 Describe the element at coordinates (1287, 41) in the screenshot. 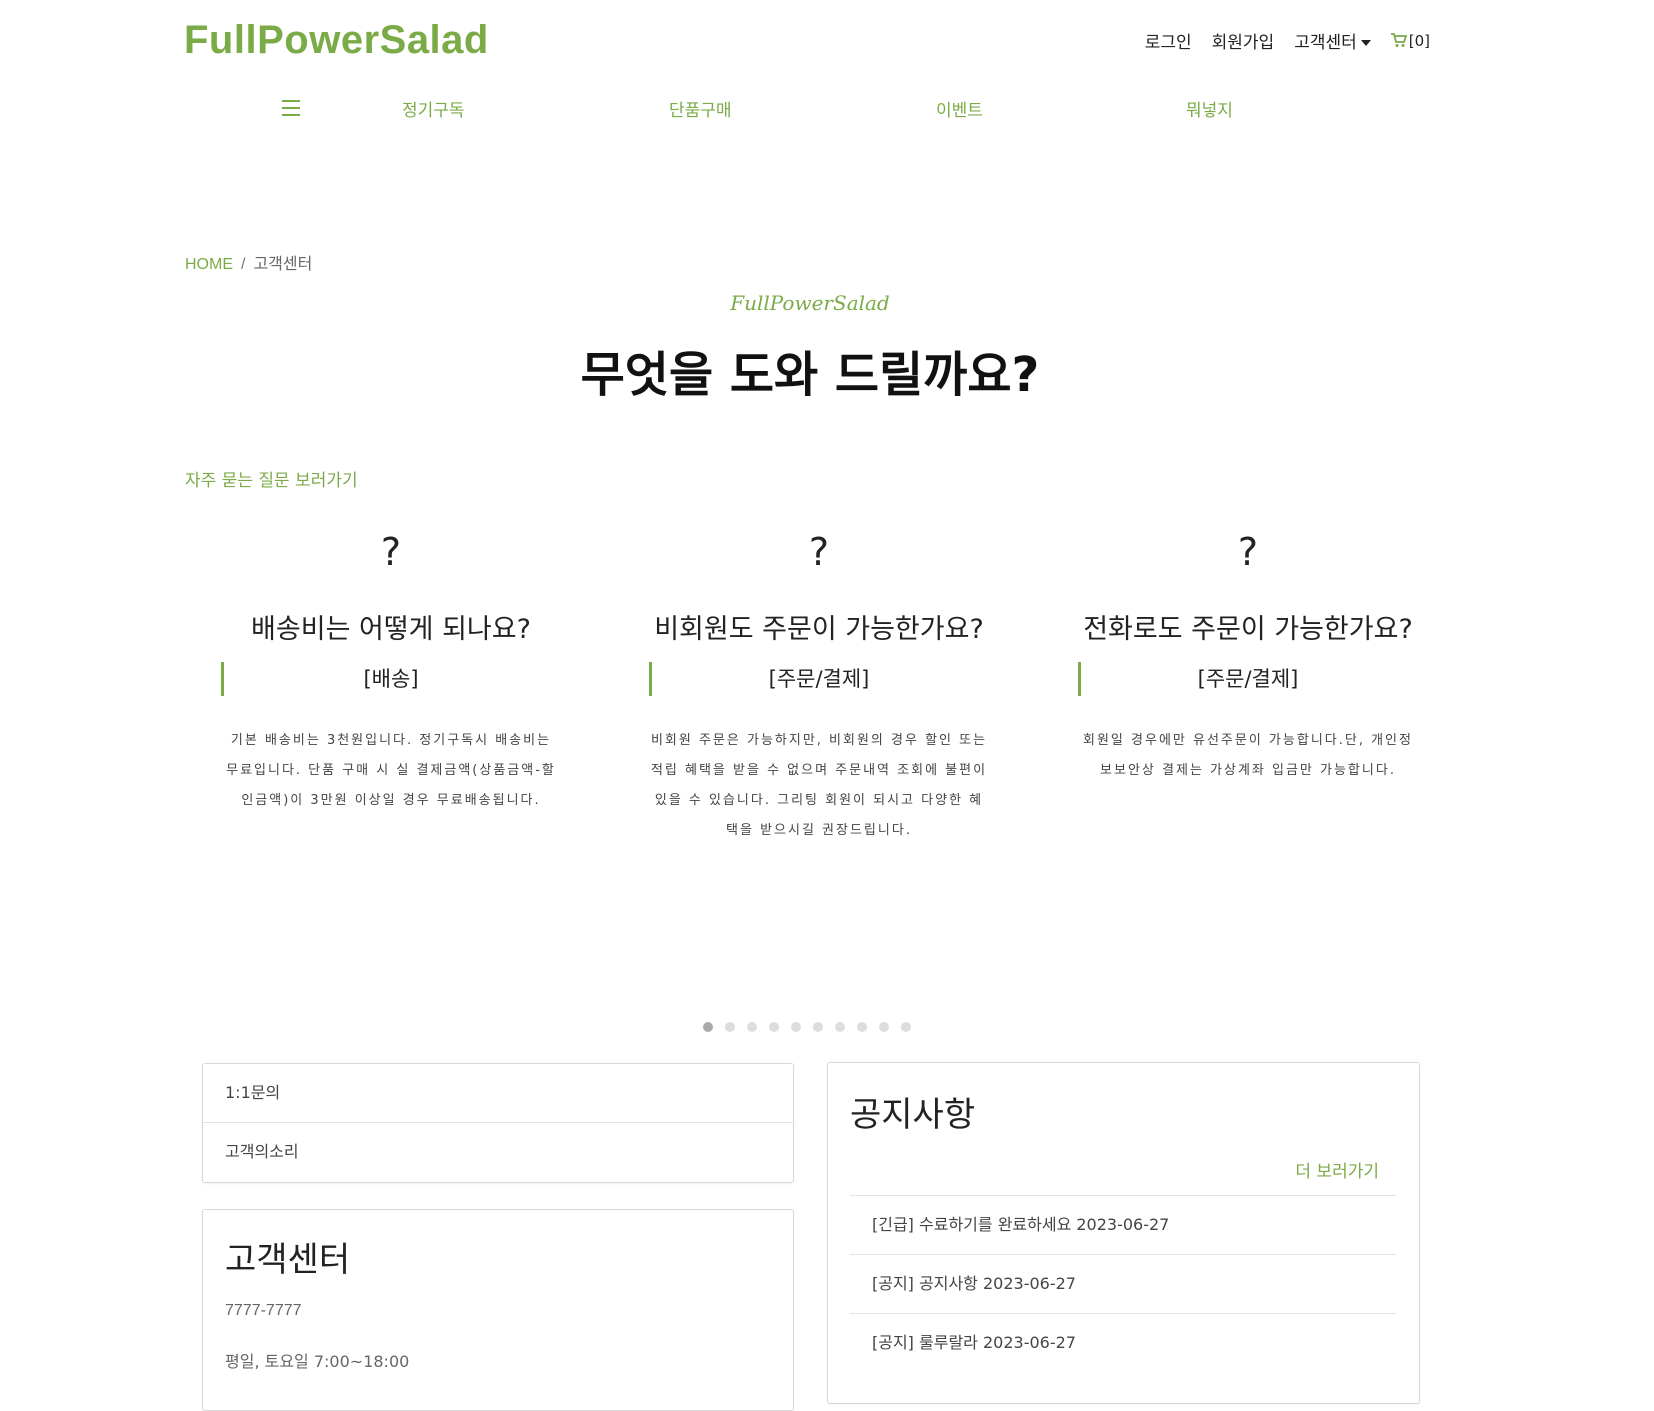

I see `top-utility-nav: 로그인 회원가입 고객센터 [0]` at that location.